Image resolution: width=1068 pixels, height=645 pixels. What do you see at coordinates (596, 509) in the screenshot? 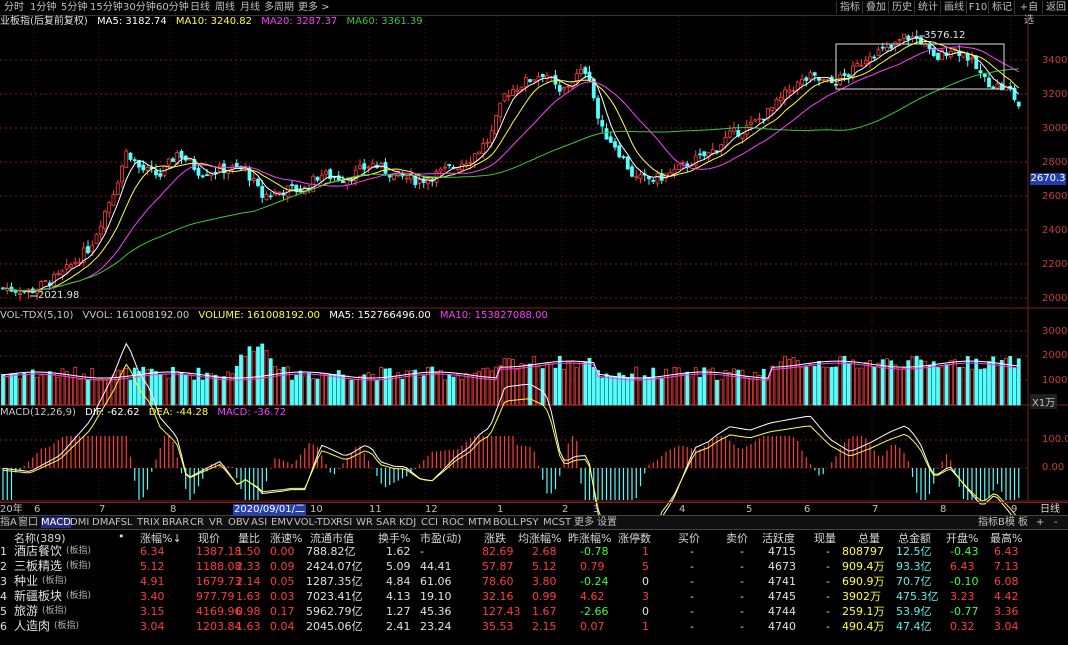
I see `date-label: 3` at bounding box center [596, 509].